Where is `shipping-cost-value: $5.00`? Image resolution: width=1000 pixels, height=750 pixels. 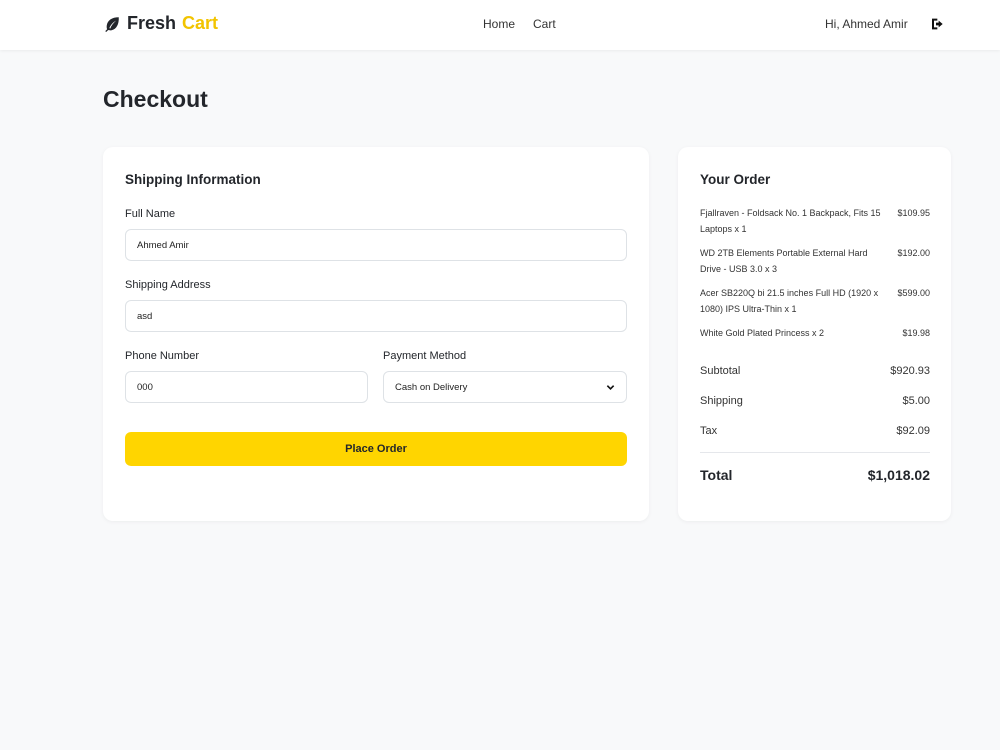 shipping-cost-value: $5.00 is located at coordinates (916, 401).